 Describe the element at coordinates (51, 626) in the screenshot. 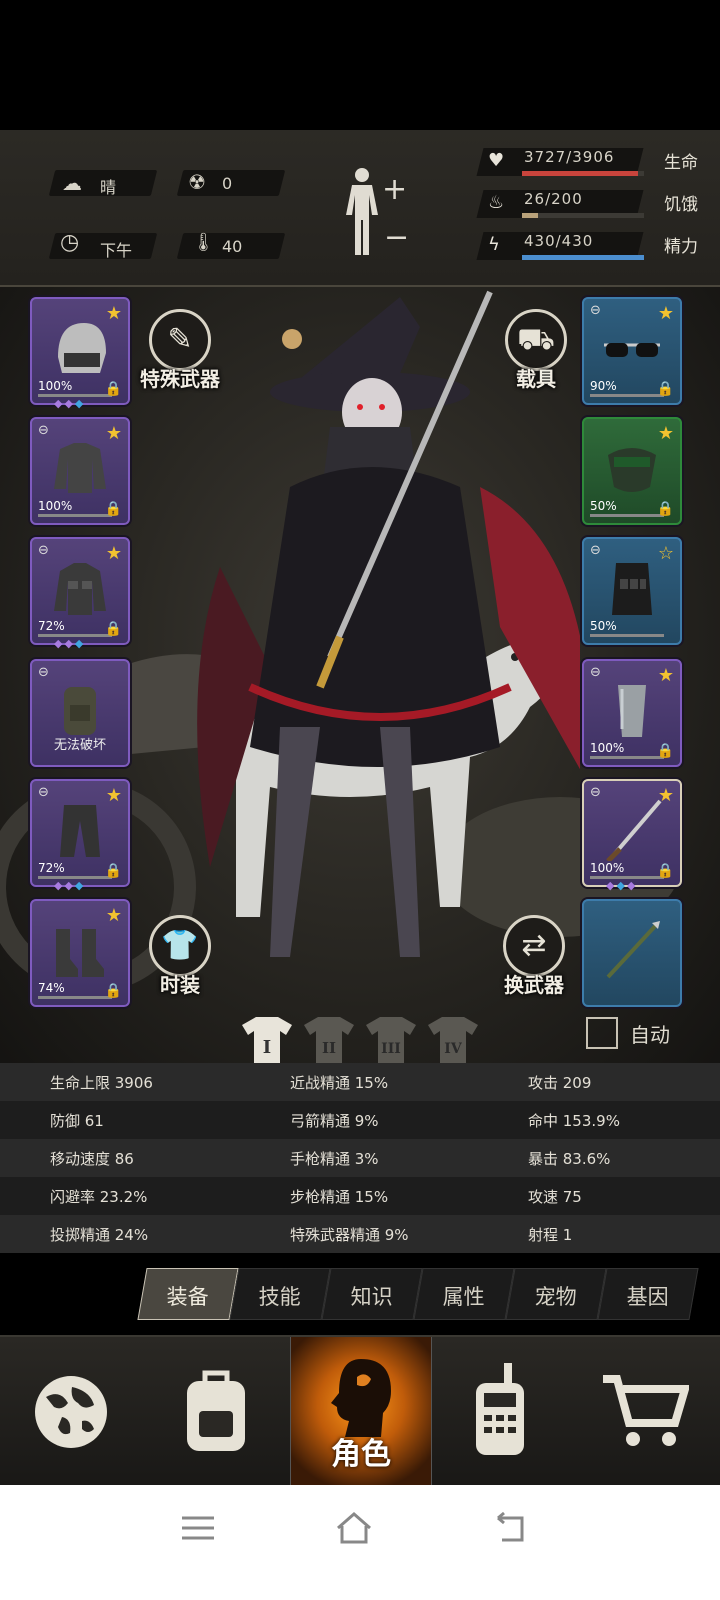

I see `durability-text: 72%` at that location.